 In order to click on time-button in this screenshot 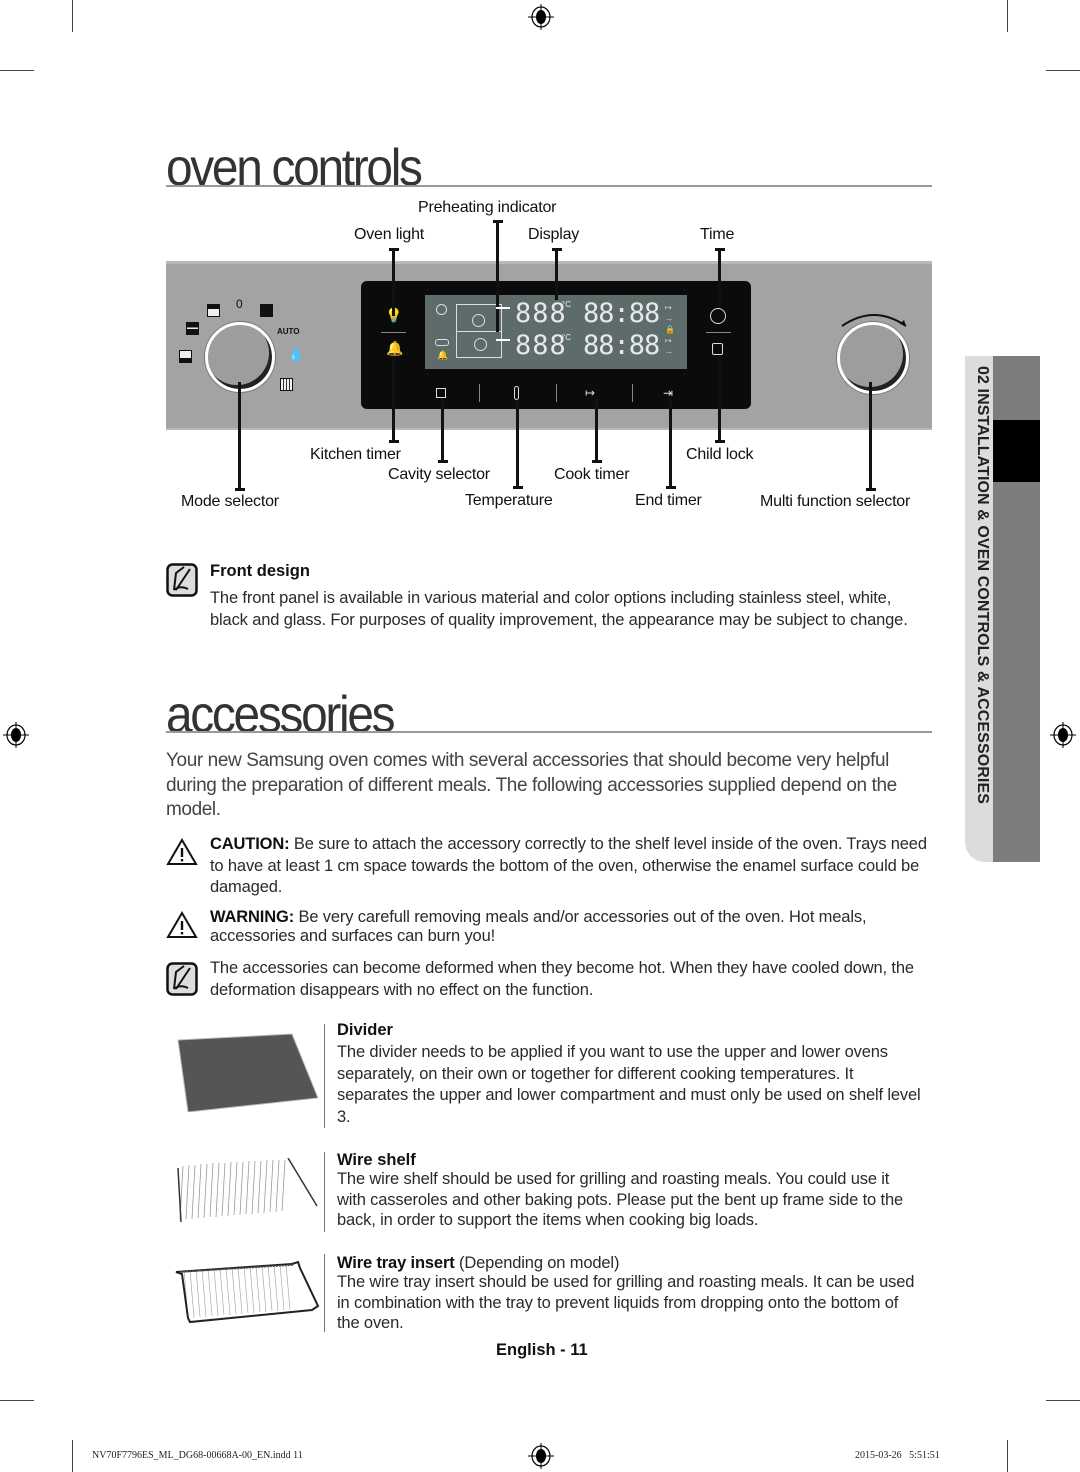, I will do `click(718, 316)`.